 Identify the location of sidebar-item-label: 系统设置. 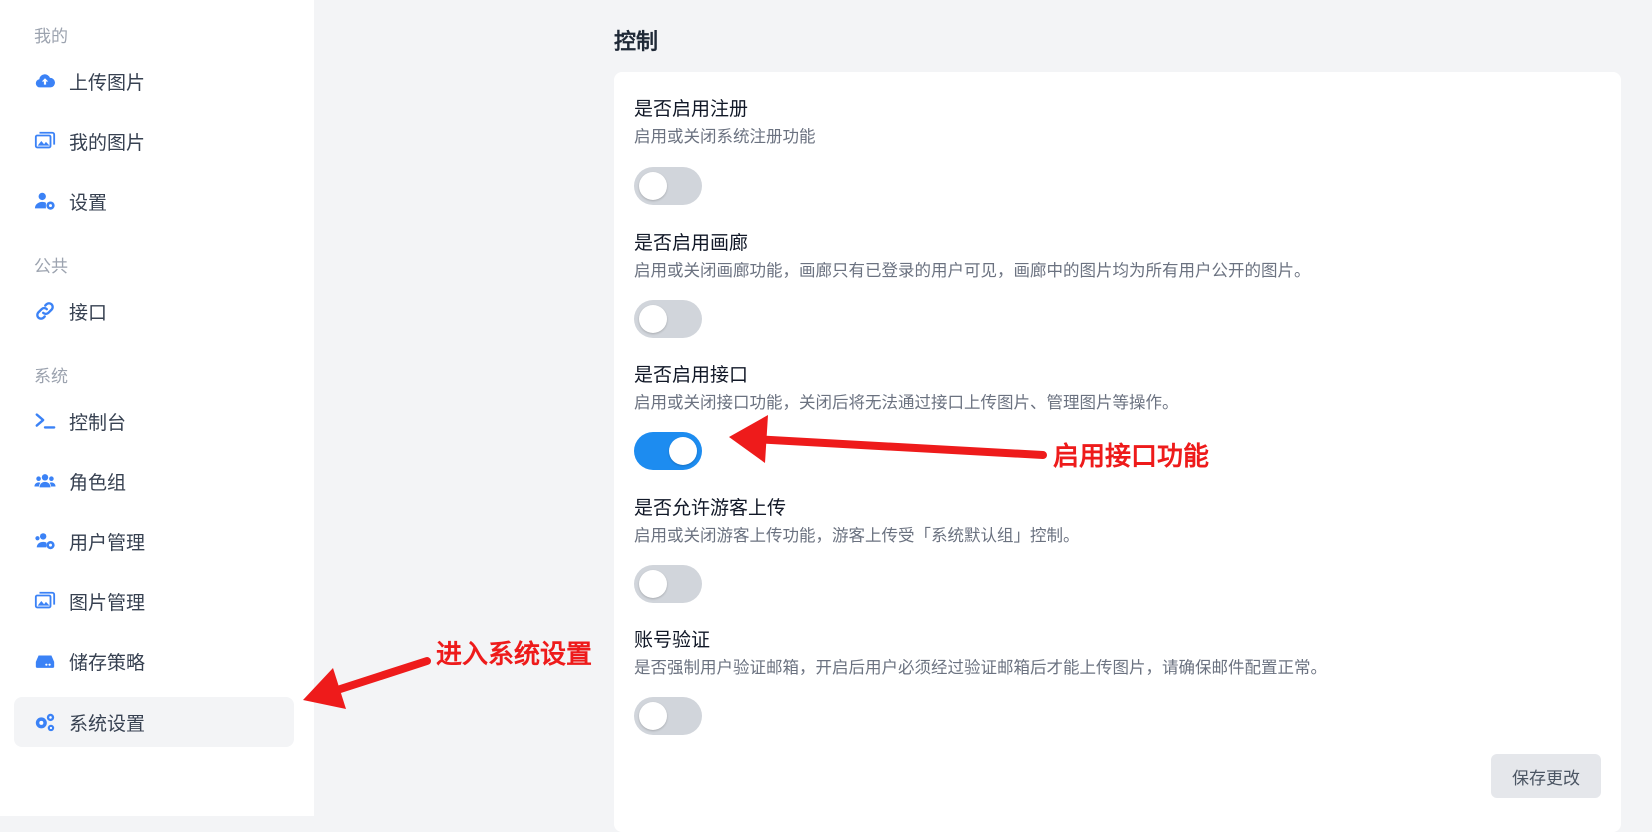
(107, 723).